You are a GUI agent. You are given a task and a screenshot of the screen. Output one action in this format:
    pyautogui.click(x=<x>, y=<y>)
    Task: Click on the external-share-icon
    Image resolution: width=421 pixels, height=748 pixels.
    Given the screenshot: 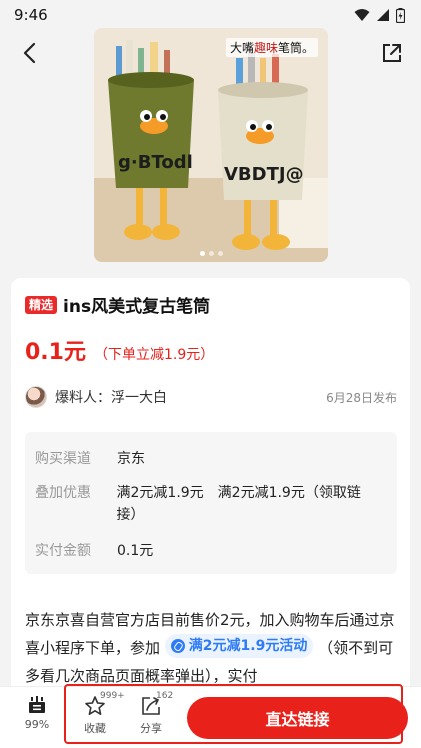 What is the action you would take?
    pyautogui.click(x=392, y=53)
    